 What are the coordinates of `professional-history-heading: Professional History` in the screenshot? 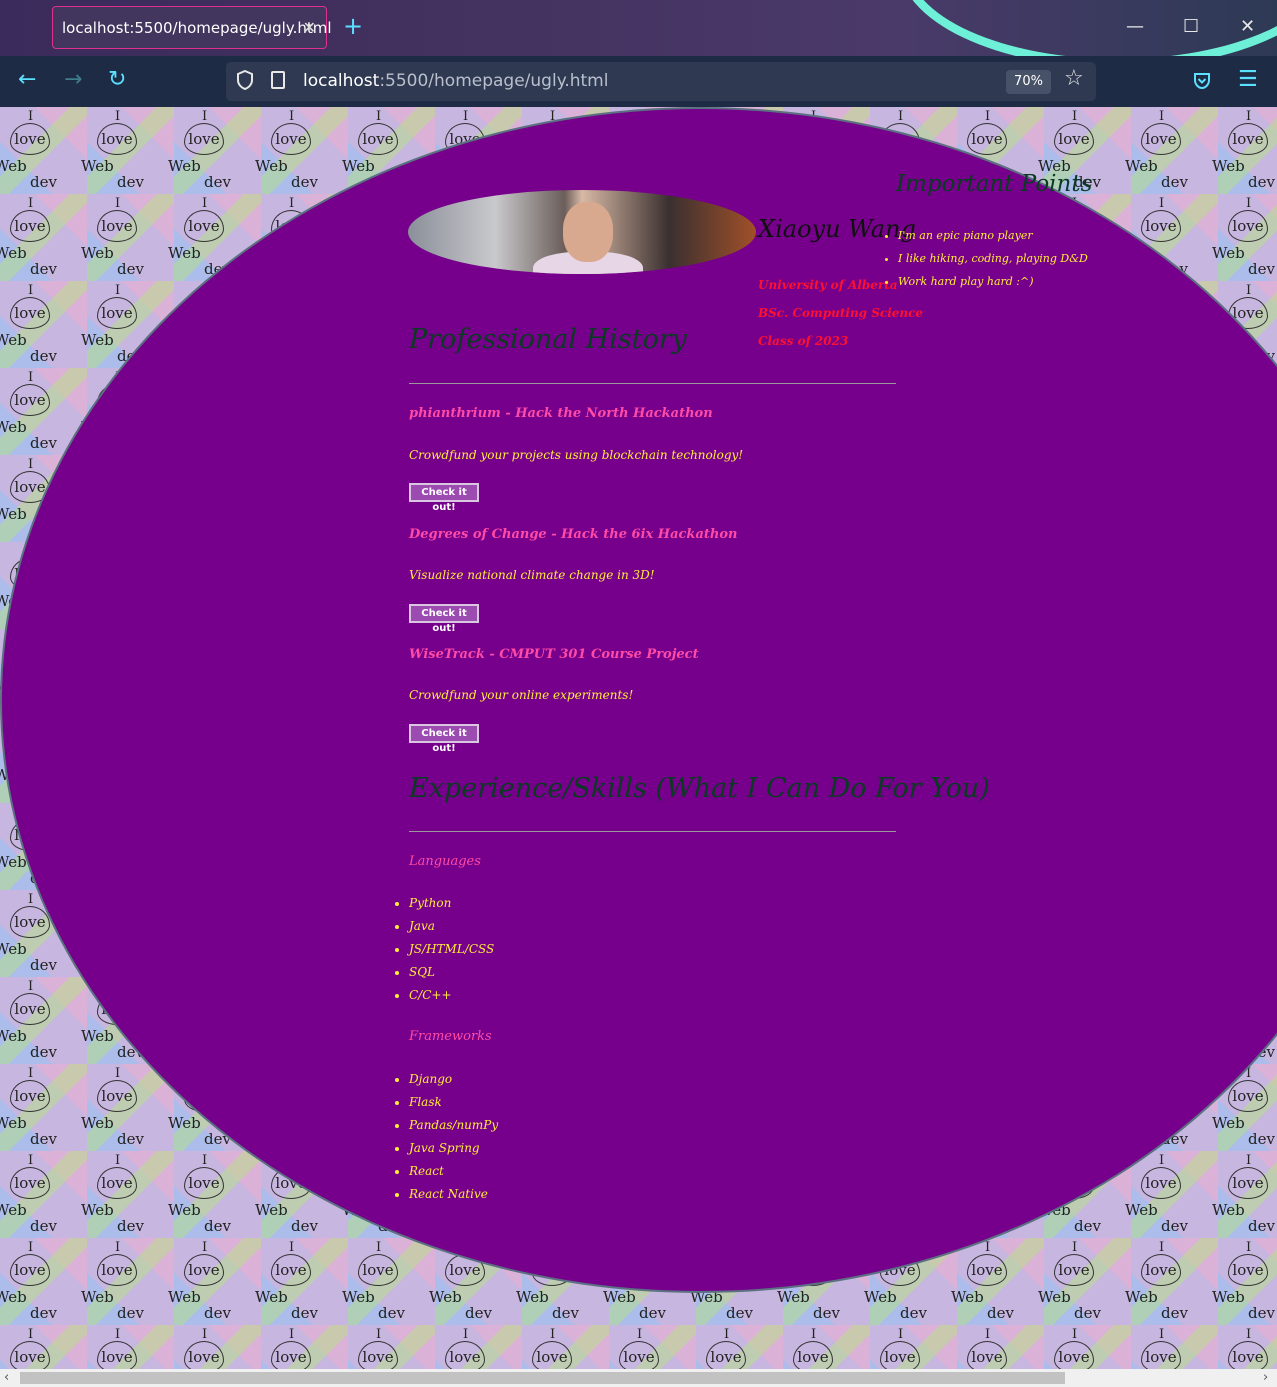 It's located at (548, 339).